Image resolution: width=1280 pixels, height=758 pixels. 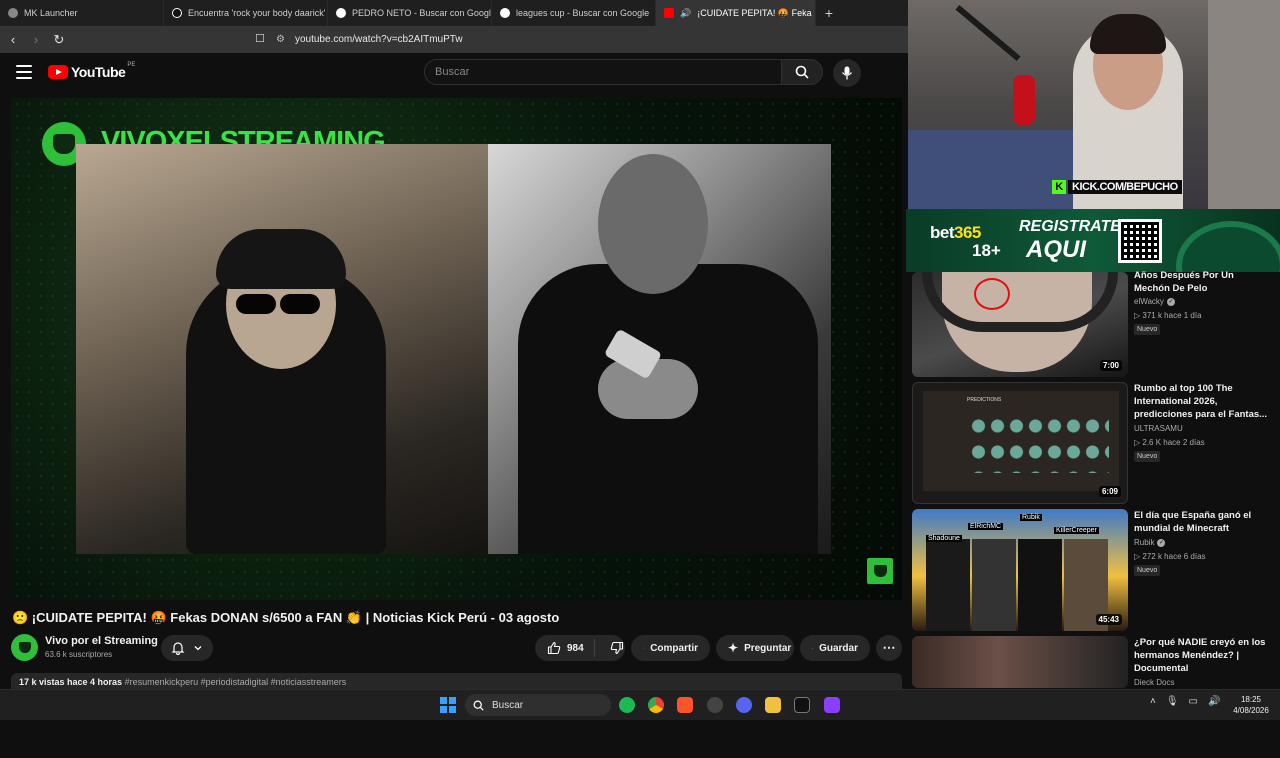 I want to click on ask-label: Preguntar, so click(x=768, y=648).